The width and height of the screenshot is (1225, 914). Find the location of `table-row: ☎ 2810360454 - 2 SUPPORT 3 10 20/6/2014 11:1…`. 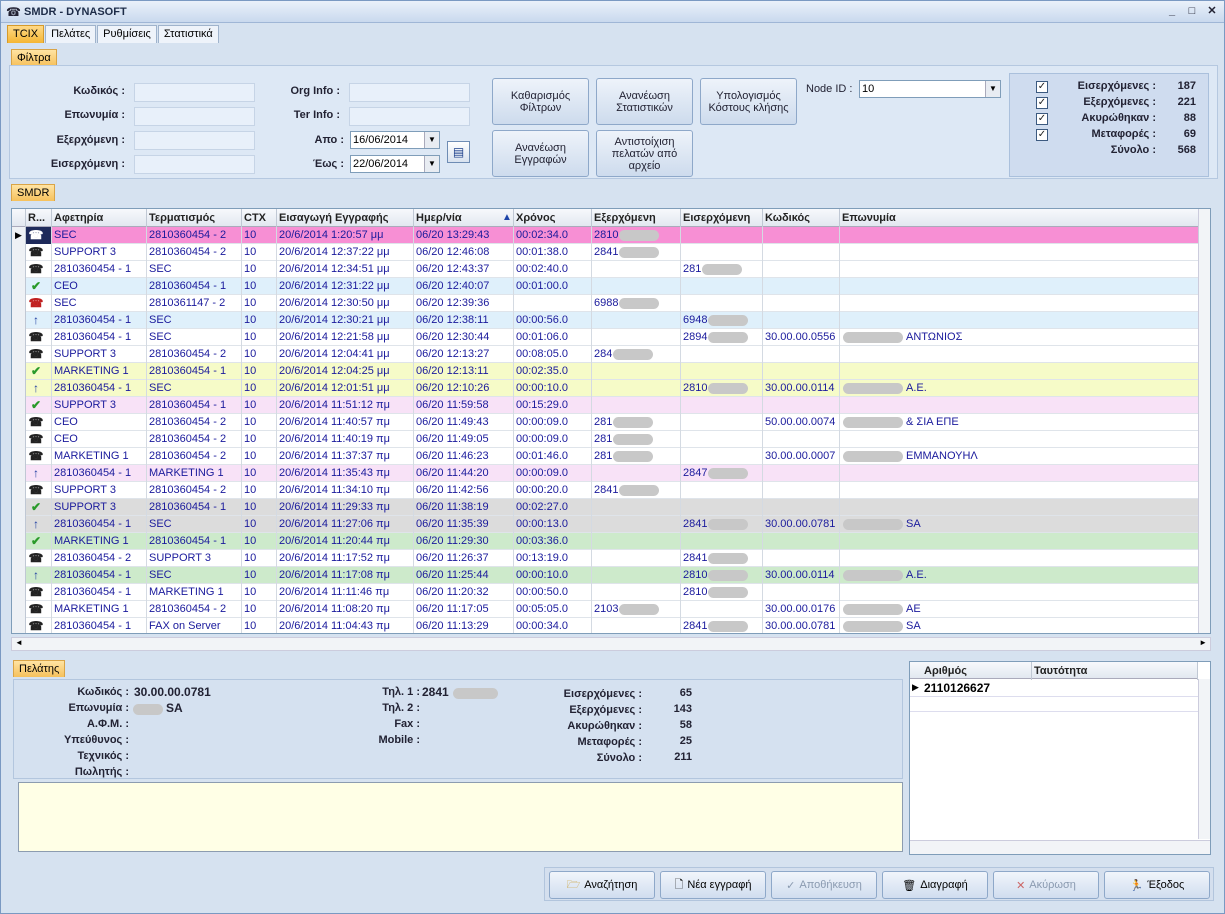

table-row: ☎ 2810360454 - 2 SUPPORT 3 10 20/6/2014 11:1… is located at coordinates (606, 558).